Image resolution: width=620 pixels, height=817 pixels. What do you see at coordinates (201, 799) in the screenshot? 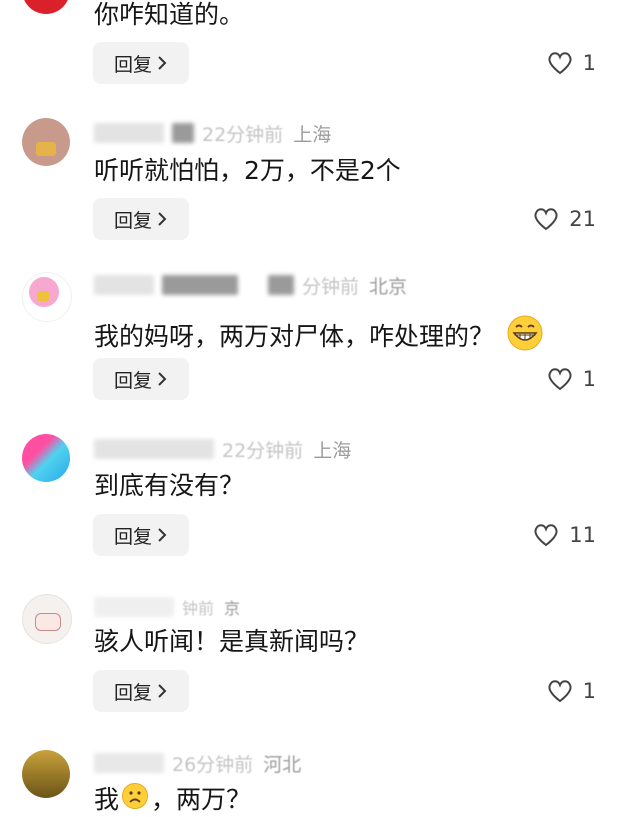
I see `comment-text-part: ，两万？` at bounding box center [201, 799].